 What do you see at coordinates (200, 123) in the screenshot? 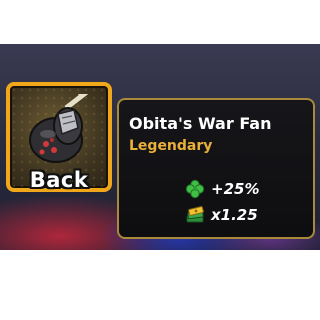
I see `item-name: Obita's War Fan` at bounding box center [200, 123].